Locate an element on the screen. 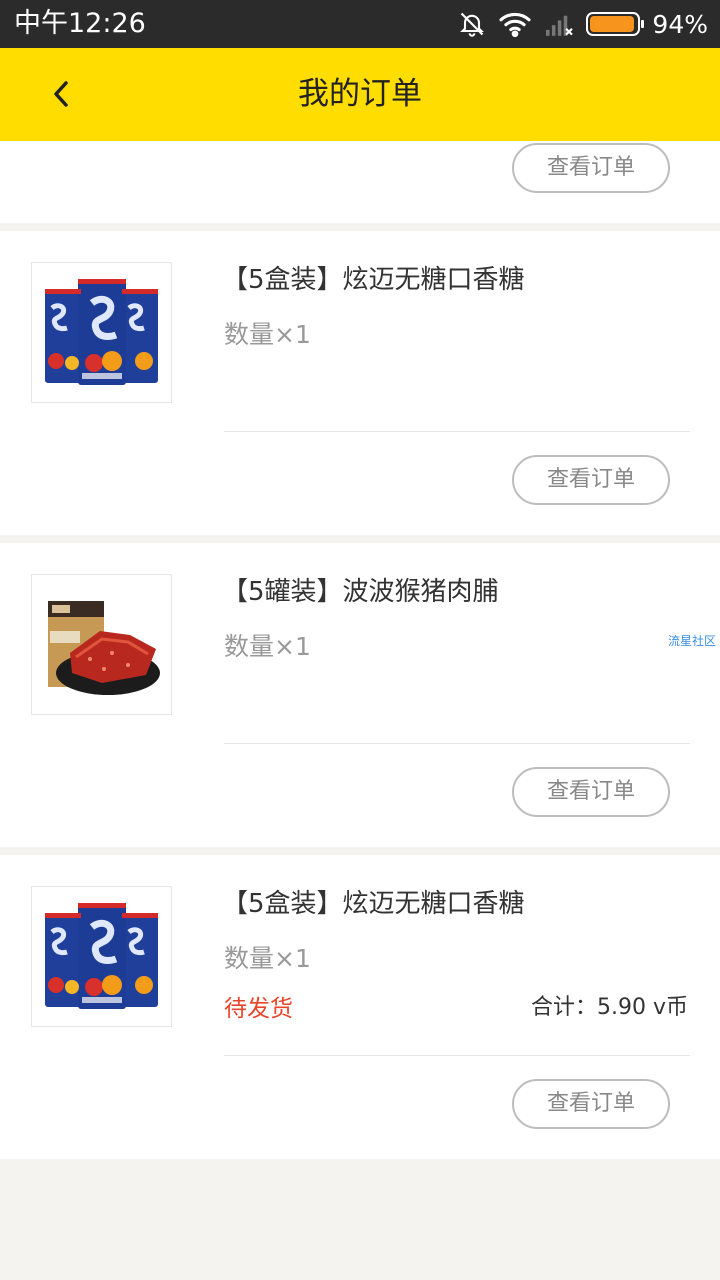  signal-no-sim-icon is located at coordinates (560, 25).